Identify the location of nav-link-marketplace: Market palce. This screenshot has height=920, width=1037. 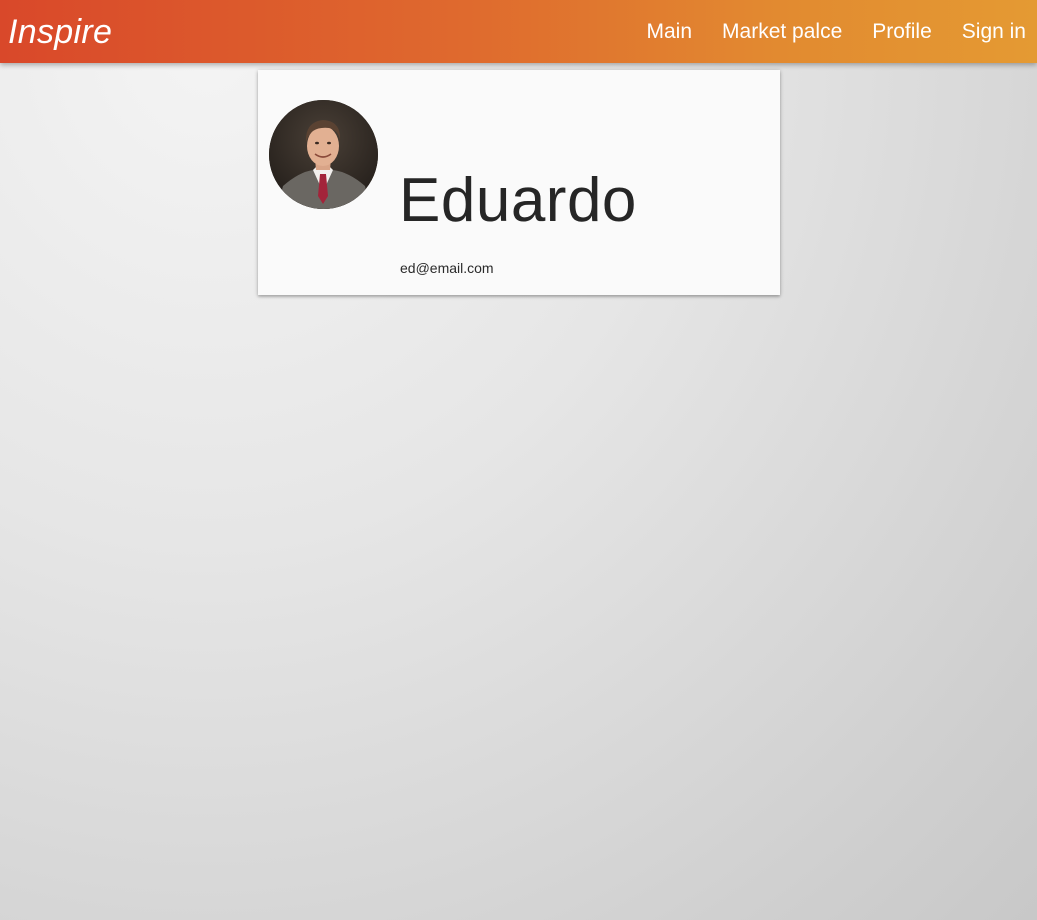
(782, 31).